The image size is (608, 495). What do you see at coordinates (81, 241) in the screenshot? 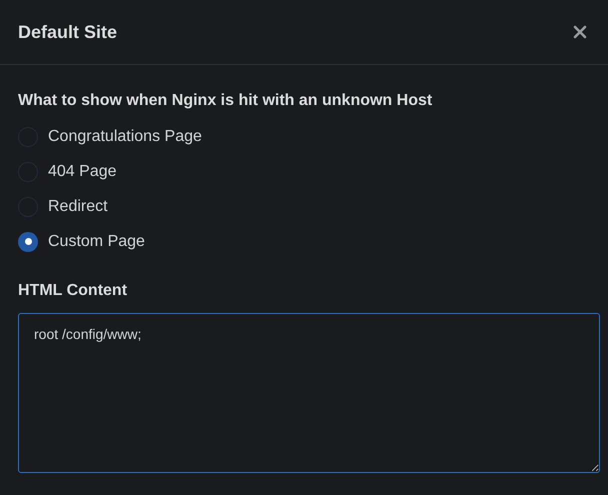
I see `radio-option: Custom Page` at bounding box center [81, 241].